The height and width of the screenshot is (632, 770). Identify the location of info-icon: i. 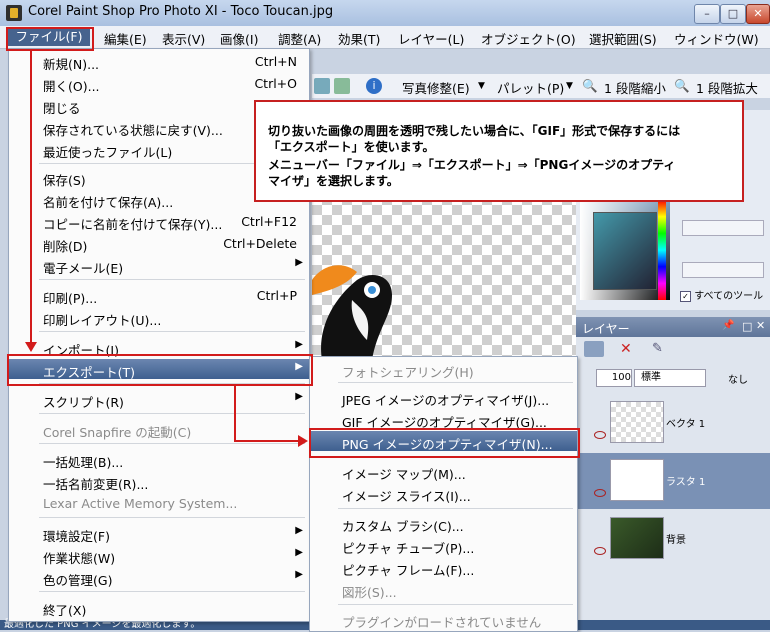
(374, 86).